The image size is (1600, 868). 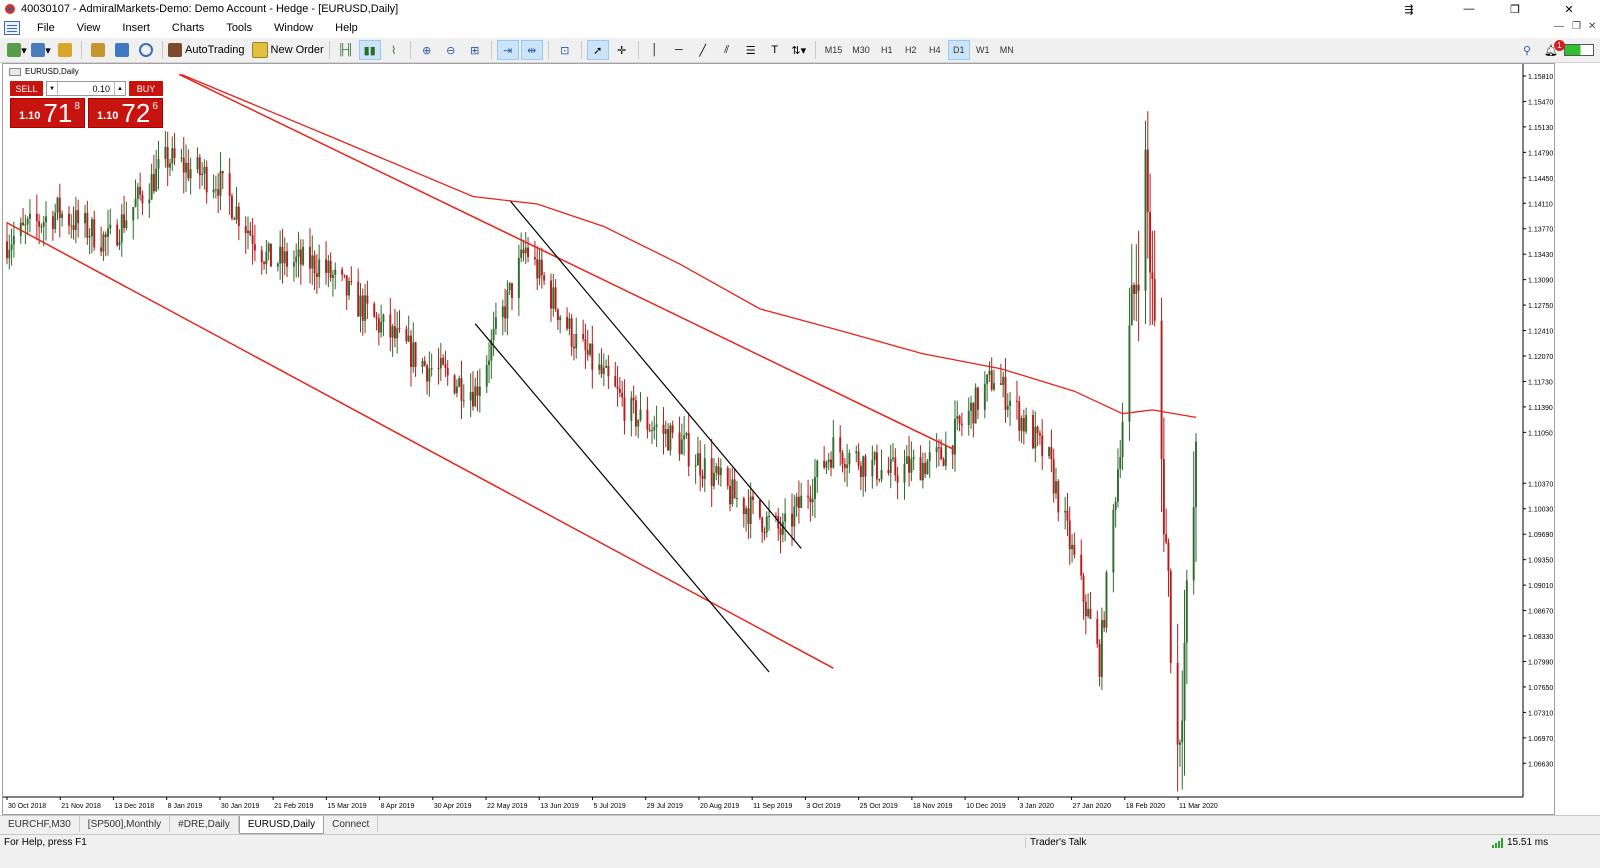 I want to click on close-button: ✕, so click(x=1569, y=9).